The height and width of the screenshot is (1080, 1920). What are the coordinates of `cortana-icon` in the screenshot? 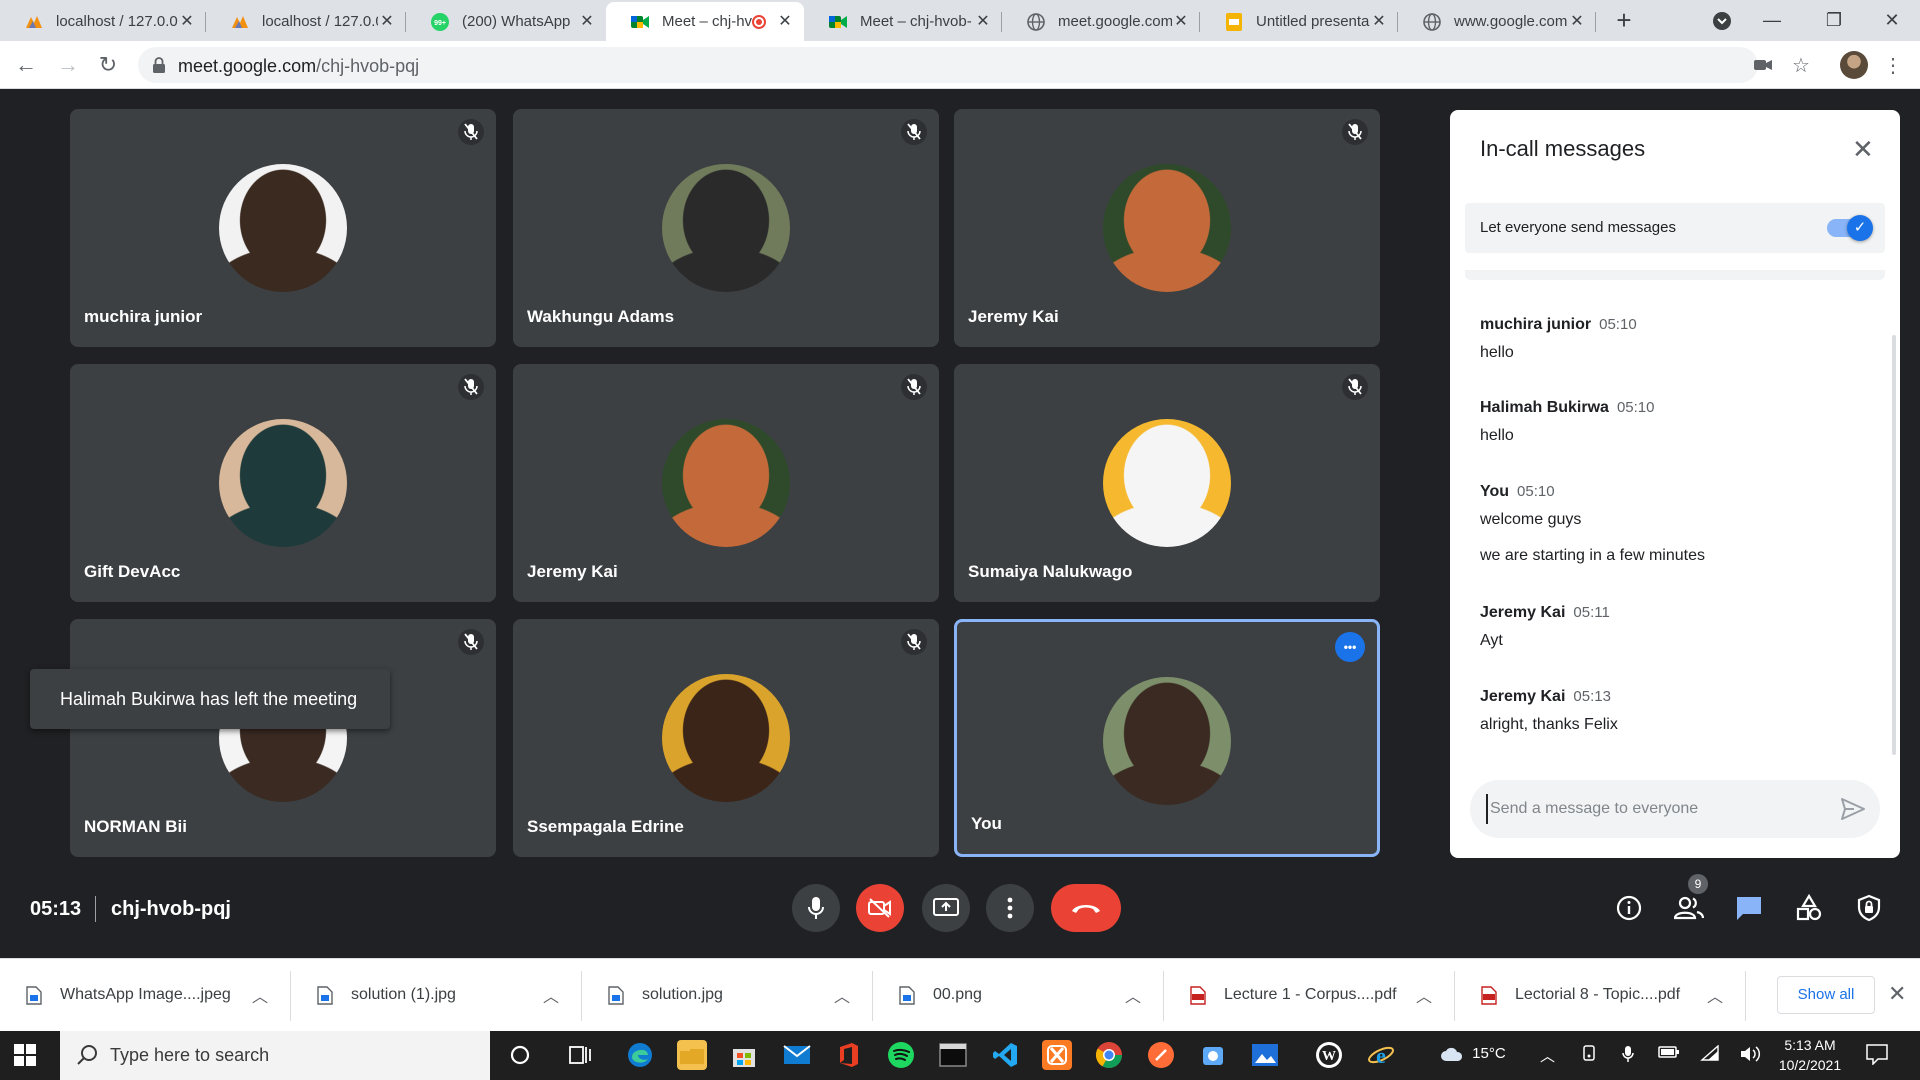 It's located at (520, 1055).